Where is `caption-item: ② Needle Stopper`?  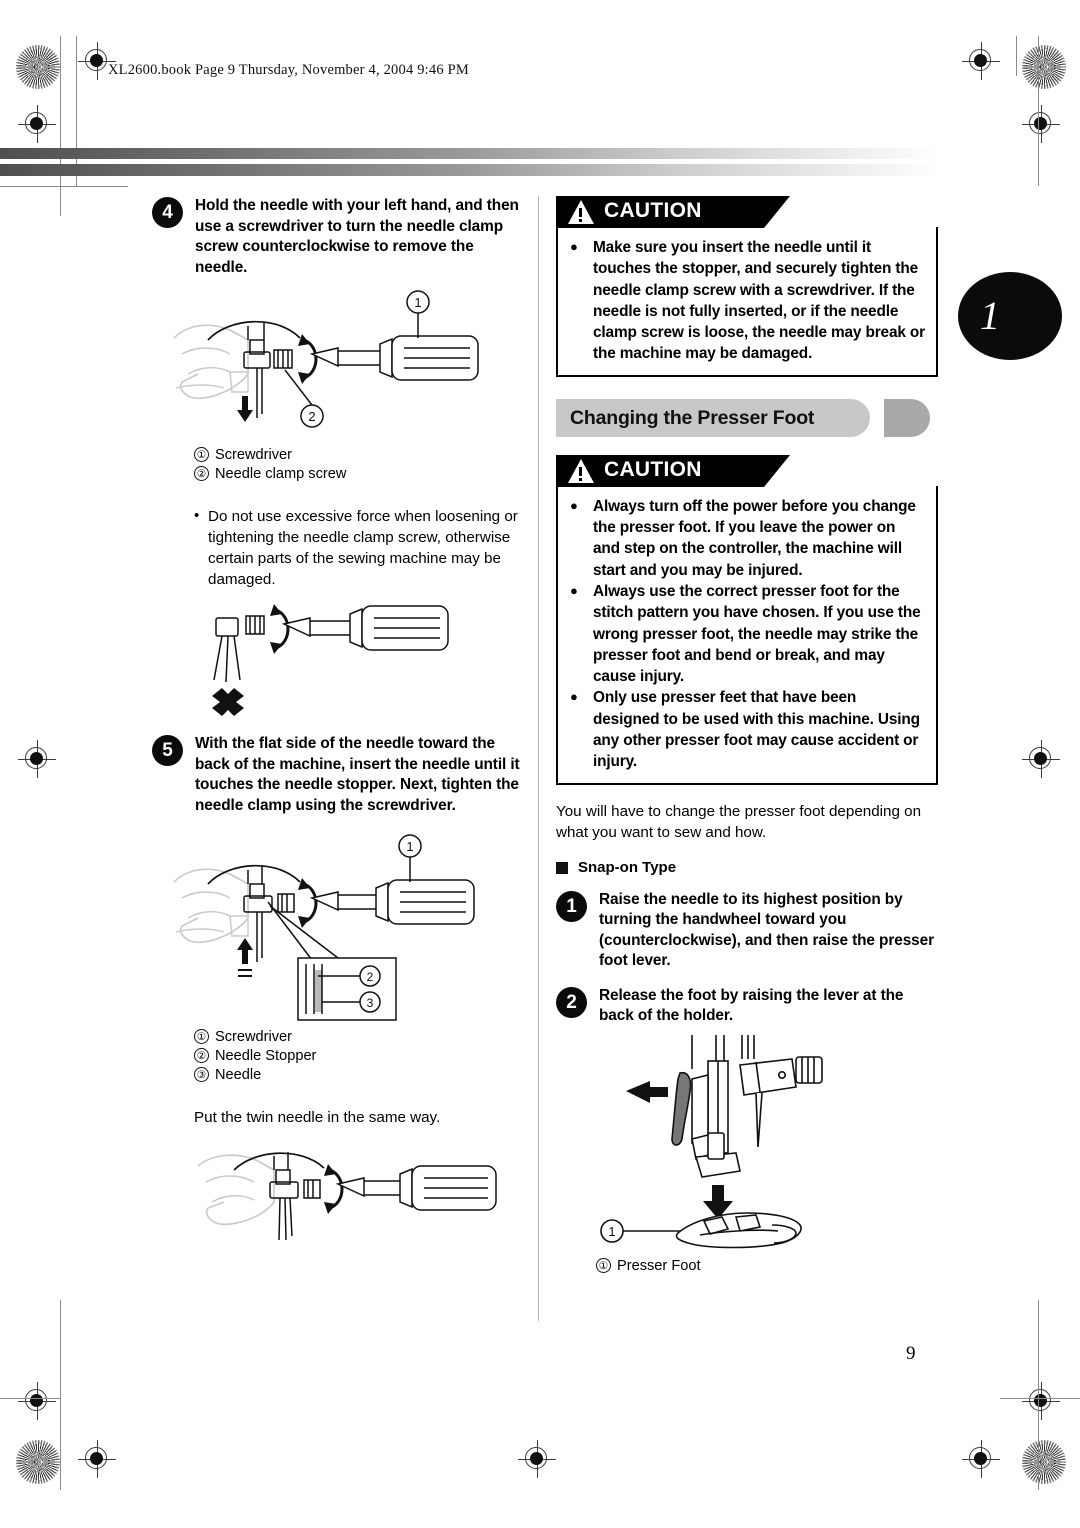 caption-item: ② Needle Stopper is located at coordinates (358, 1056).